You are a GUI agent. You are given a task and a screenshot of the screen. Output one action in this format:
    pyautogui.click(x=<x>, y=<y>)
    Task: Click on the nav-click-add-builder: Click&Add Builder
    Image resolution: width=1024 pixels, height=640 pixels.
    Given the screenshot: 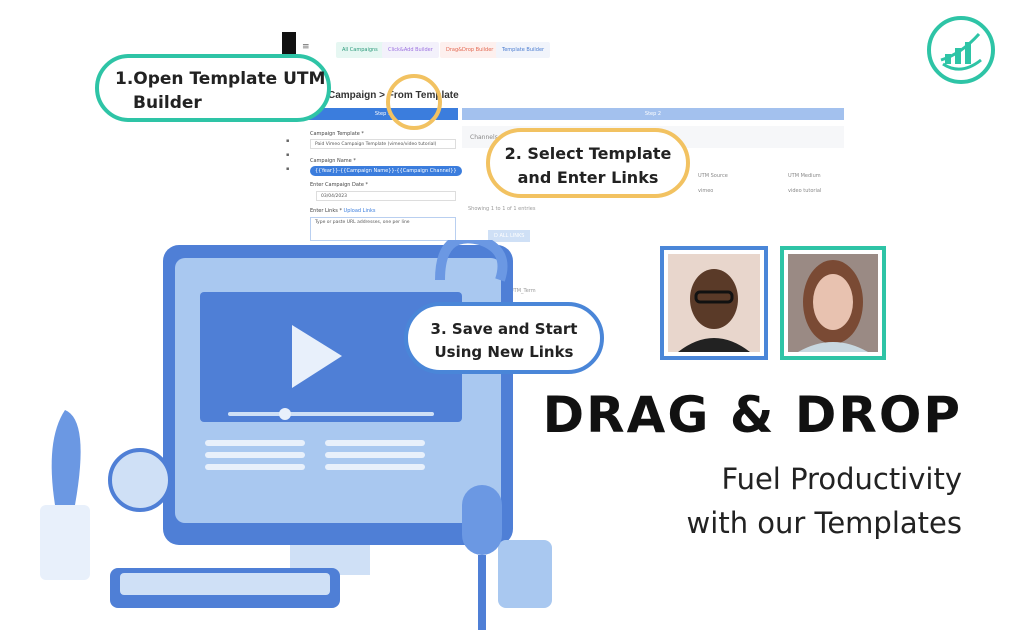 What is the action you would take?
    pyautogui.click(x=410, y=50)
    